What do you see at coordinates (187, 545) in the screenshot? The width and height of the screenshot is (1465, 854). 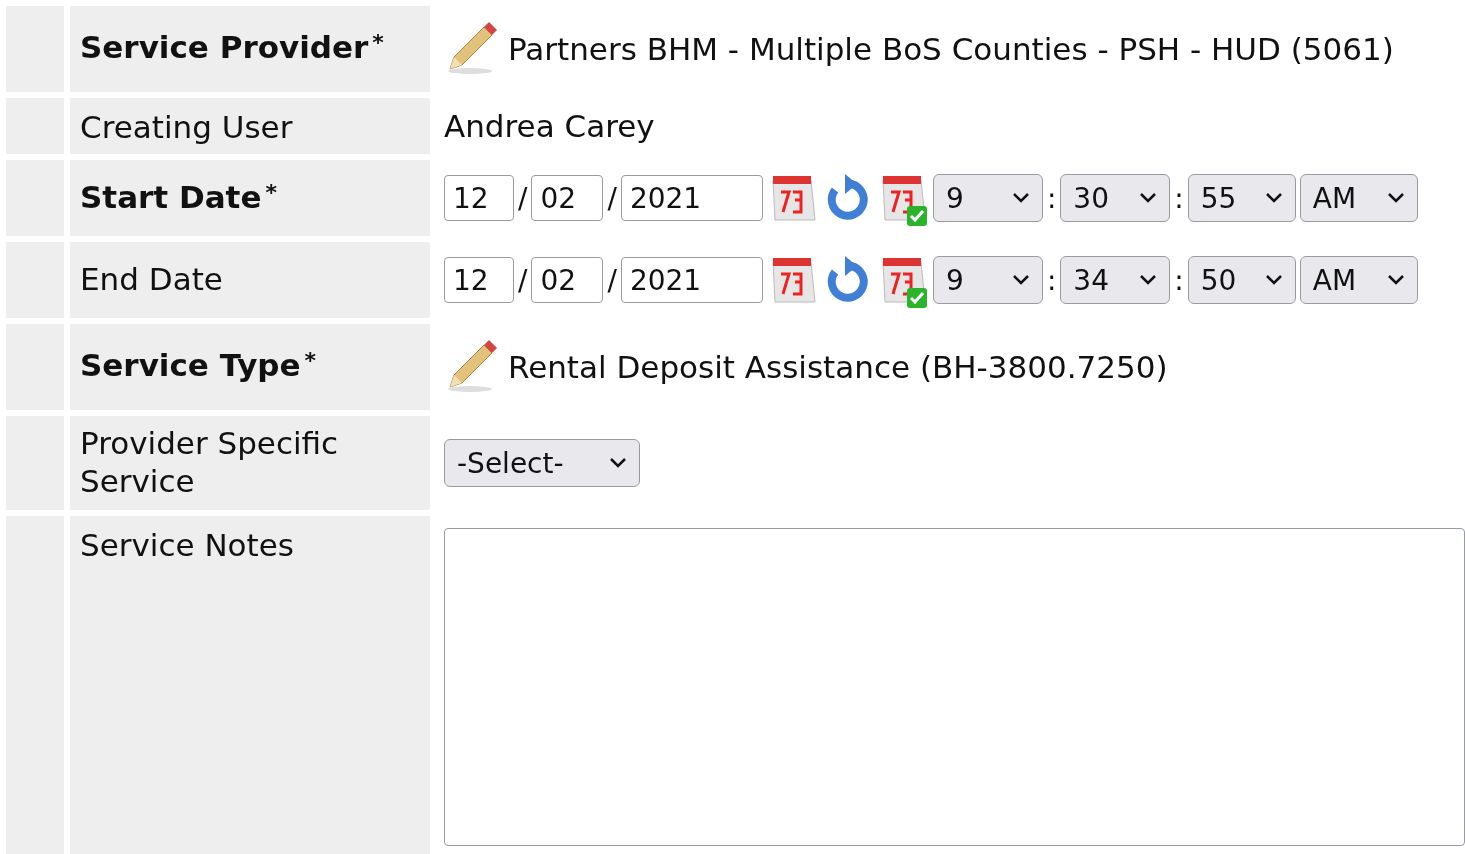 I see `field-label: Service Notes` at bounding box center [187, 545].